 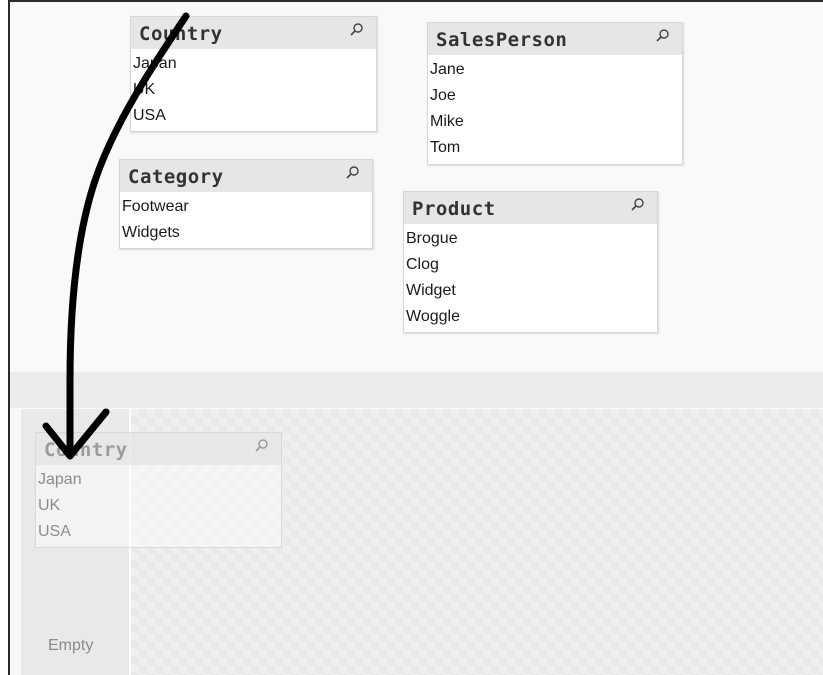 I want to click on listbox-title: Product, so click(x=454, y=209).